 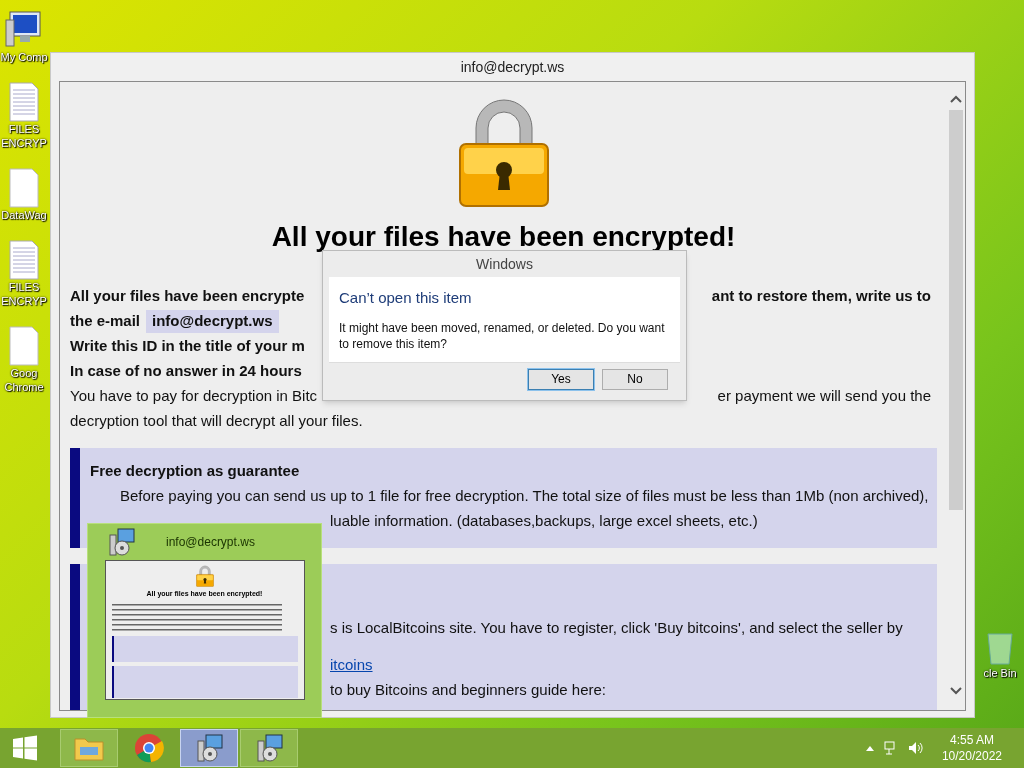 I want to click on note-text: Write this ID in the title of your m, so click(x=187, y=346).